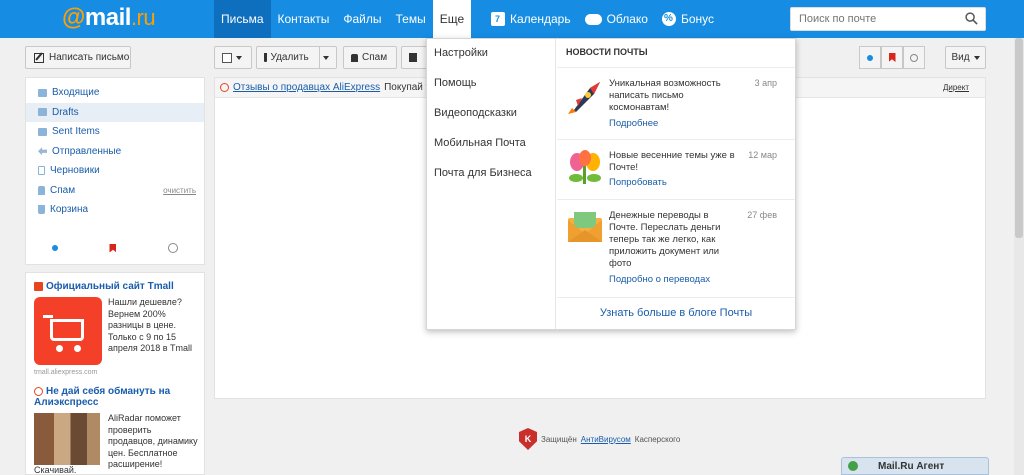  What do you see at coordinates (676, 308) in the screenshot?
I see `blog-link: Узнать больше в блоге Почты` at bounding box center [676, 308].